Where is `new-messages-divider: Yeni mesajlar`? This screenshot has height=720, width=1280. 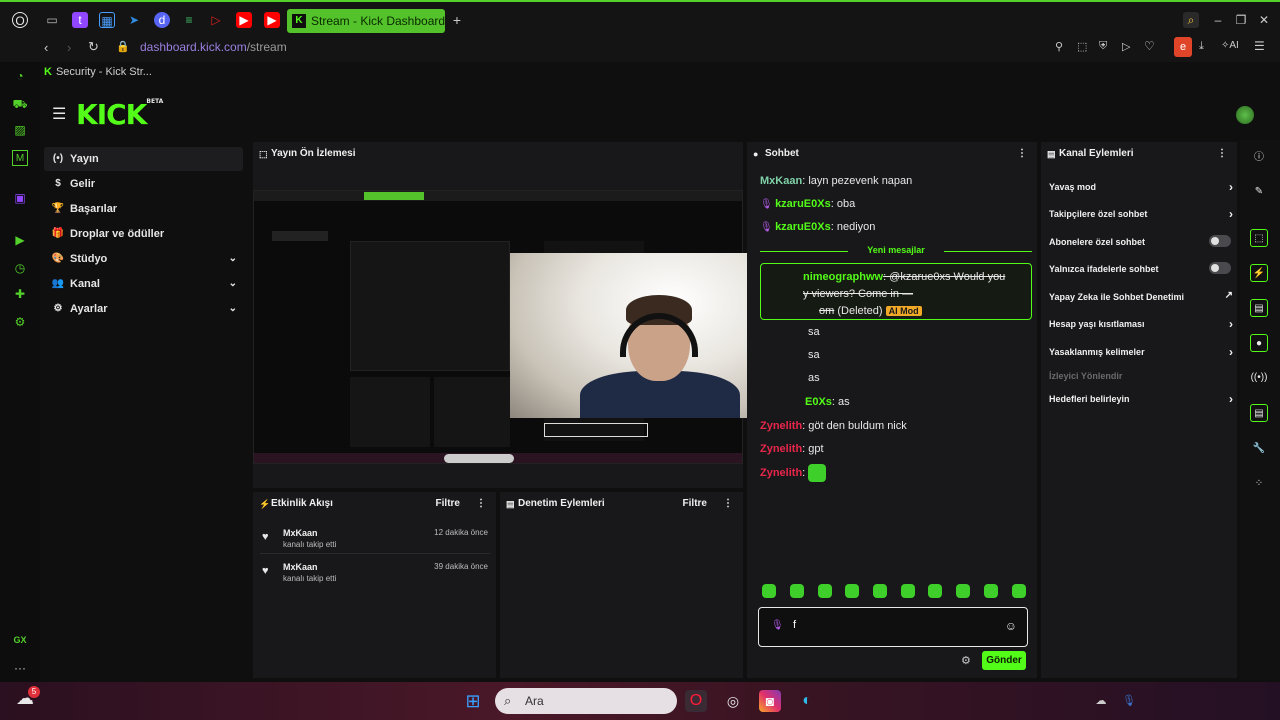 new-messages-divider: Yeni mesajlar is located at coordinates (896, 250).